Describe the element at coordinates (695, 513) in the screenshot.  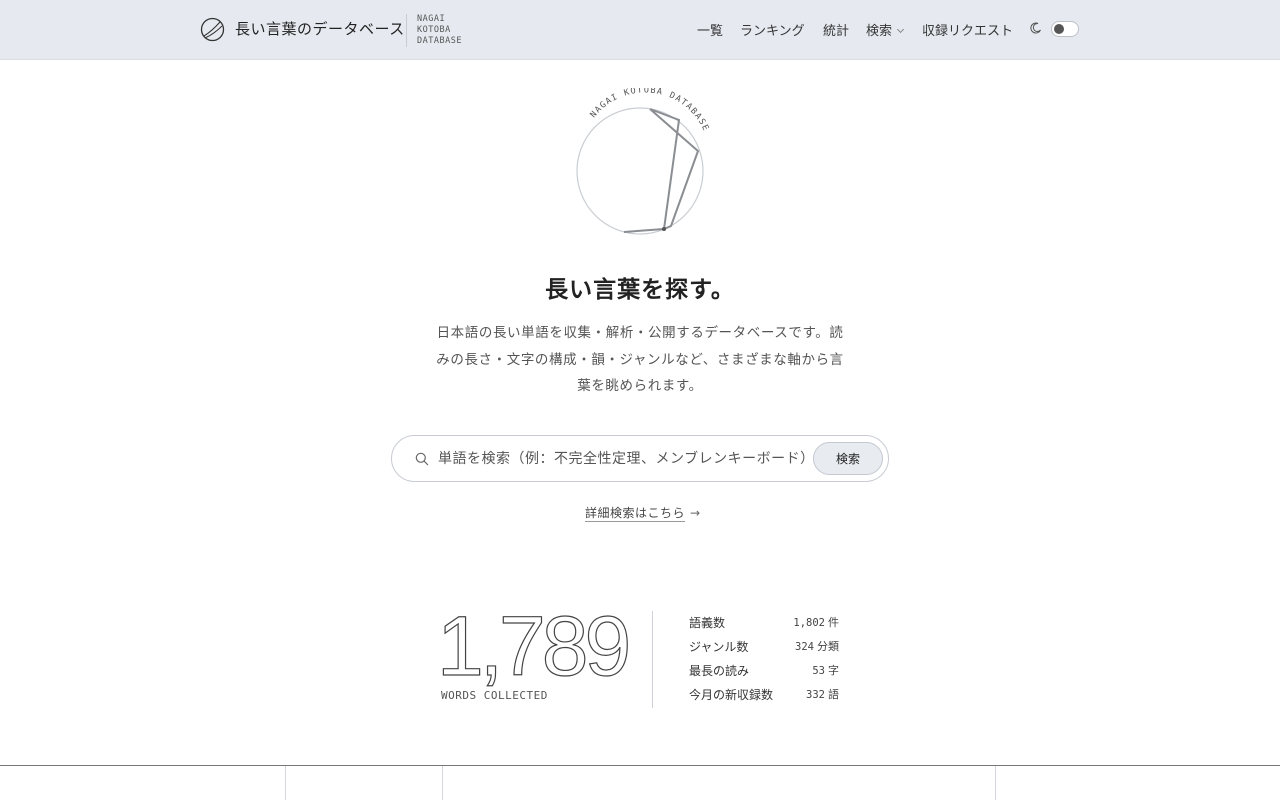
I see `arrow-right-icon: →` at that location.